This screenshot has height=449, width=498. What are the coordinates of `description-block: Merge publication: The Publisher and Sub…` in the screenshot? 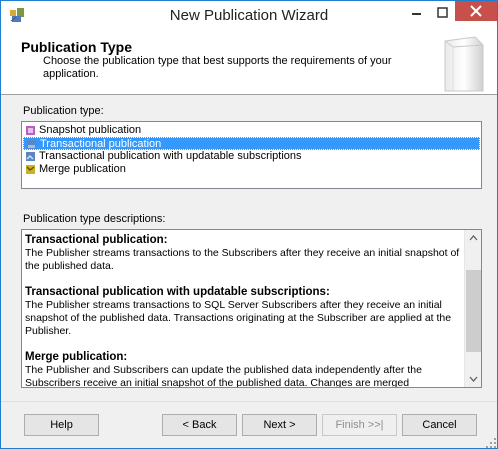 It's located at (245, 369).